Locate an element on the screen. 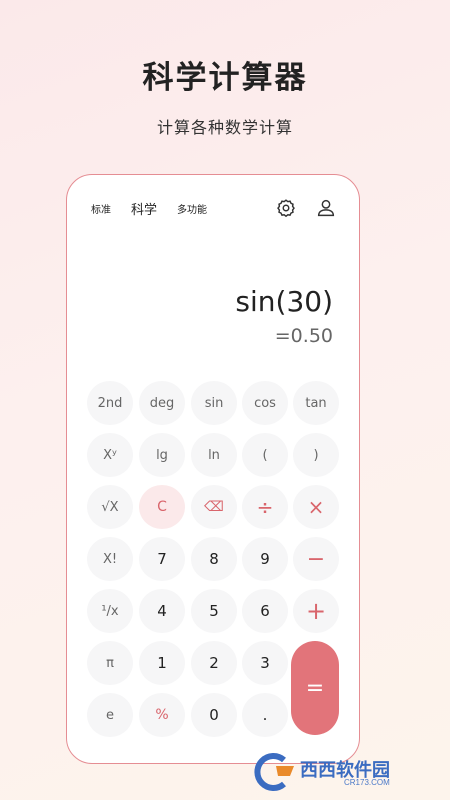  key-8: 8 is located at coordinates (214, 559).